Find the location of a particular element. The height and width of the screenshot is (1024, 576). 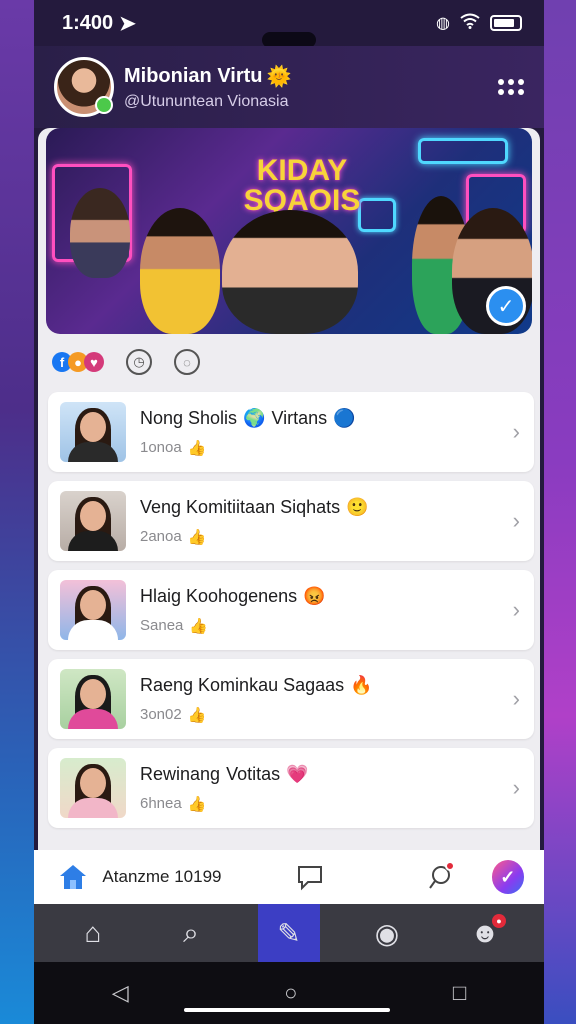

profile-handle: @Utununtean Vionasia is located at coordinates (206, 101).